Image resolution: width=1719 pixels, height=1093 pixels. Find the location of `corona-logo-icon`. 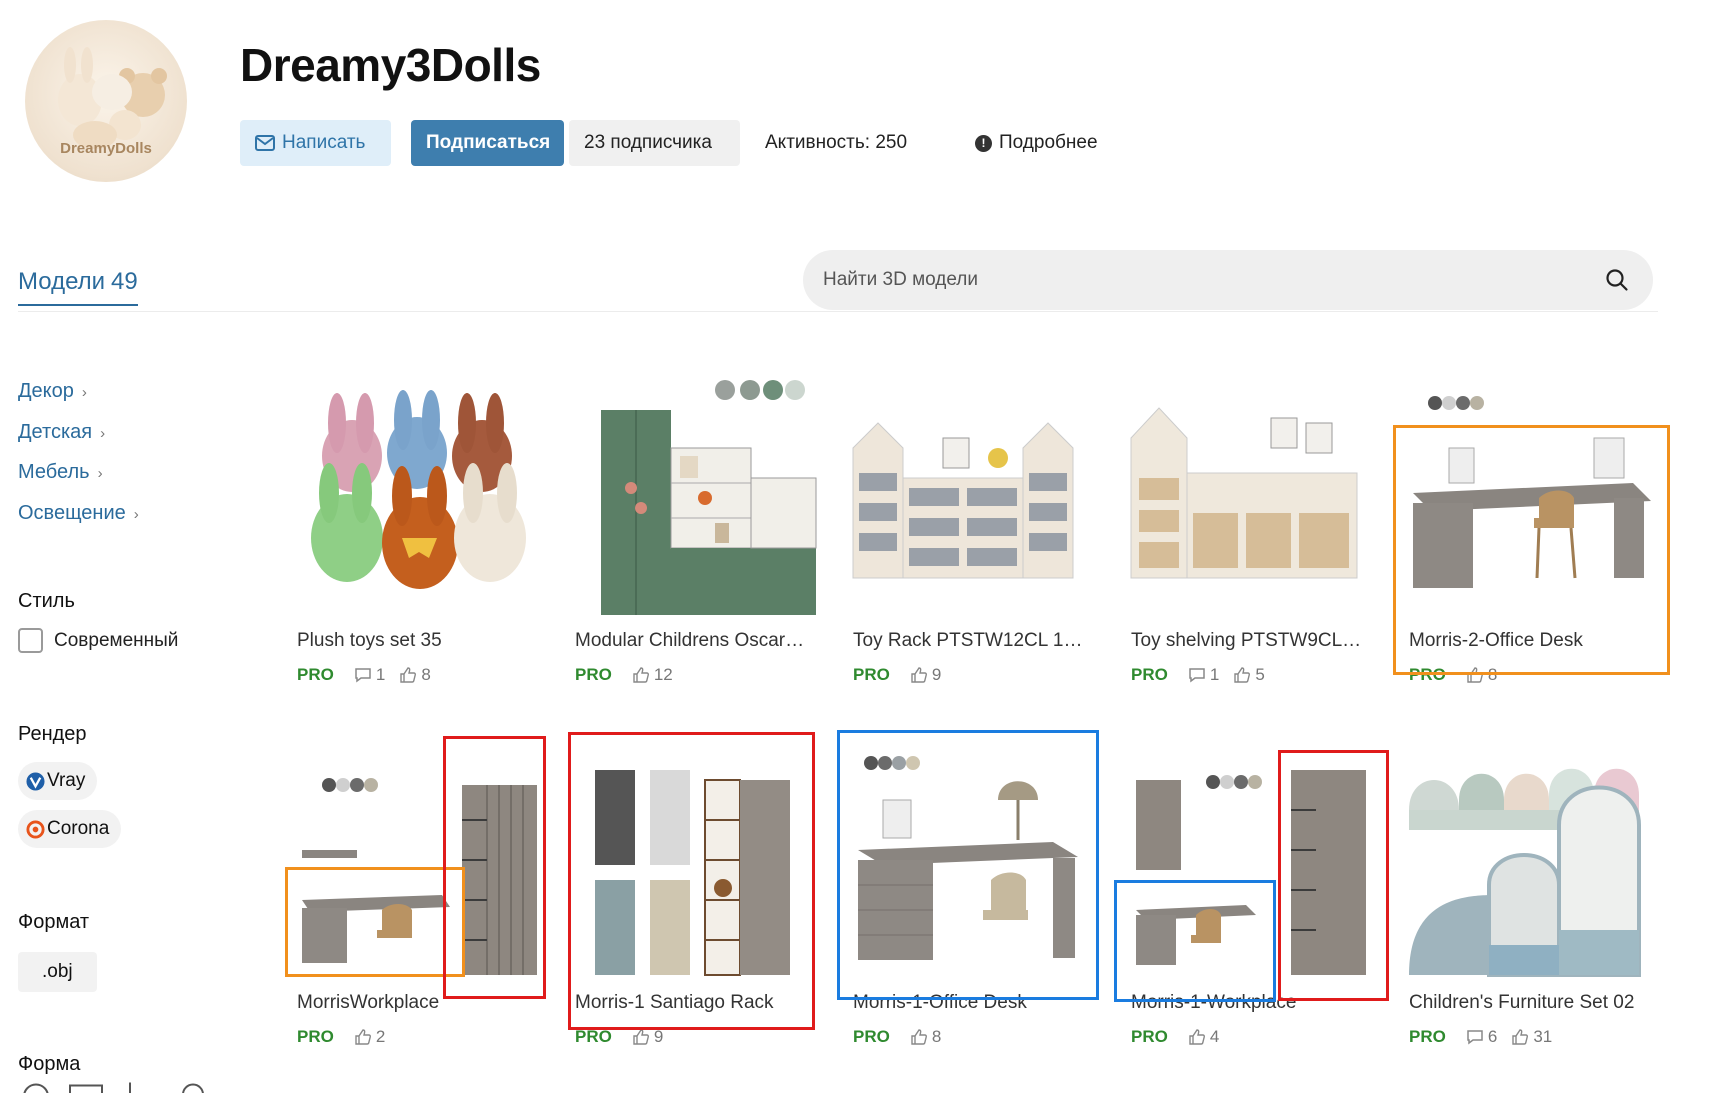

corona-logo-icon is located at coordinates (35, 829).